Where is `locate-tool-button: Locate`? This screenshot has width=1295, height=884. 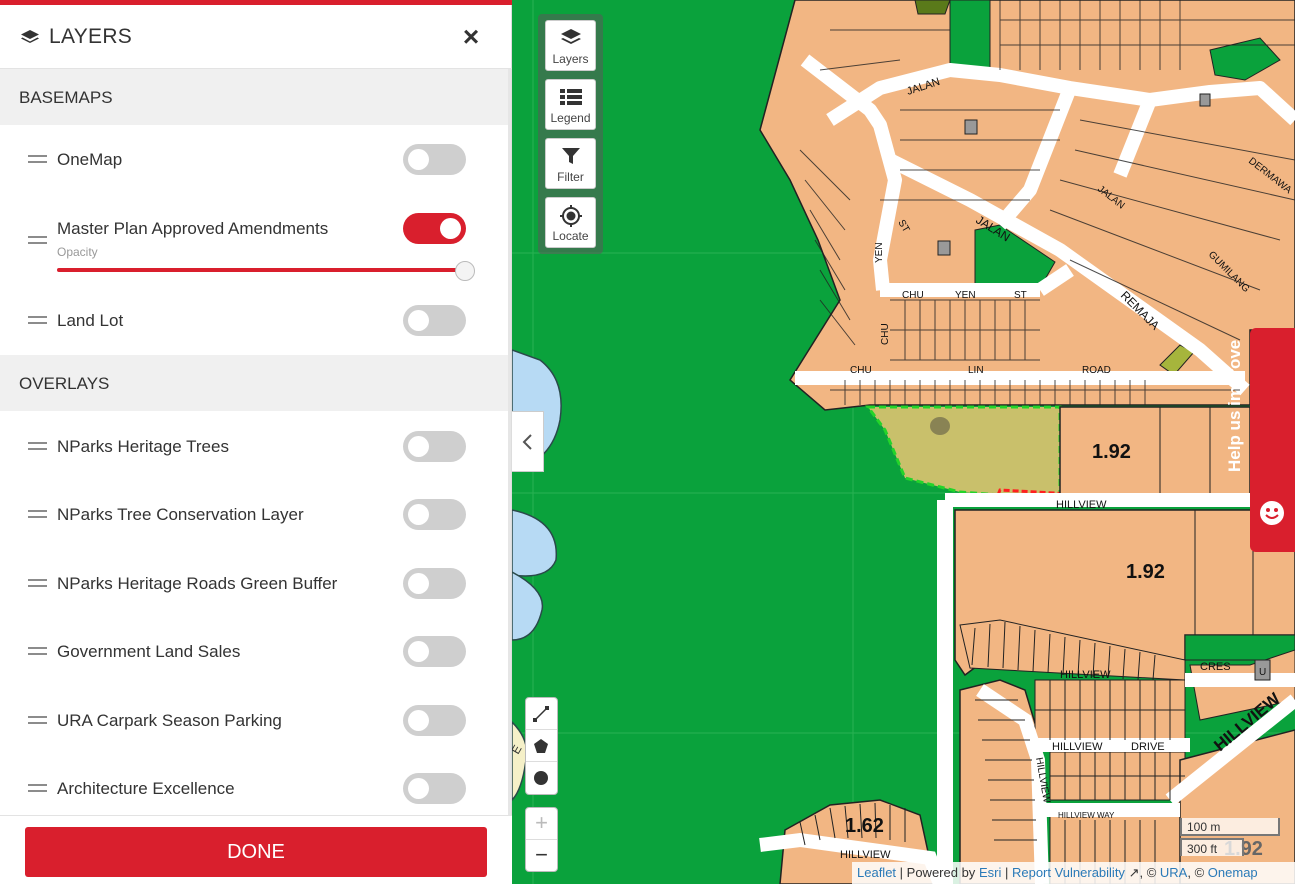 locate-tool-button: Locate is located at coordinates (570, 222).